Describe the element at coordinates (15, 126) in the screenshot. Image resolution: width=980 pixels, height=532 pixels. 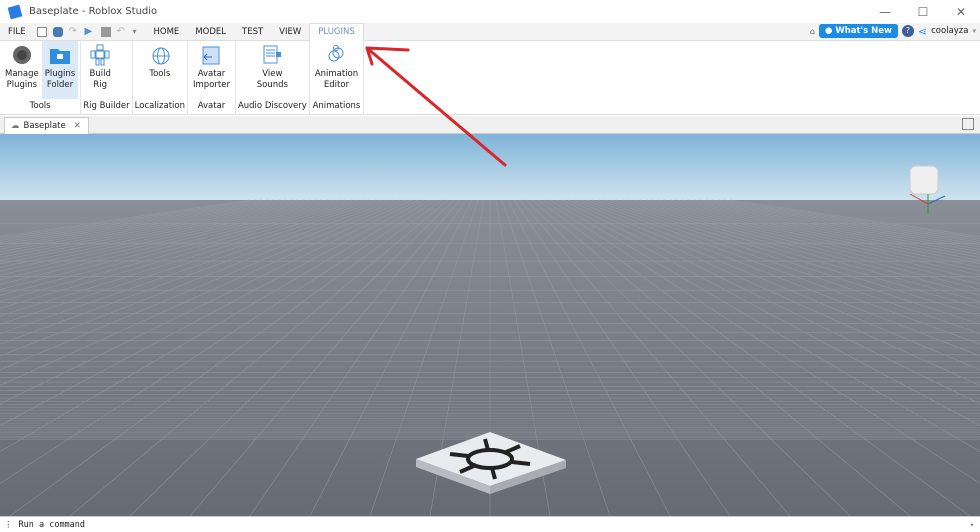
I see `cloud-icon: ☁` at that location.